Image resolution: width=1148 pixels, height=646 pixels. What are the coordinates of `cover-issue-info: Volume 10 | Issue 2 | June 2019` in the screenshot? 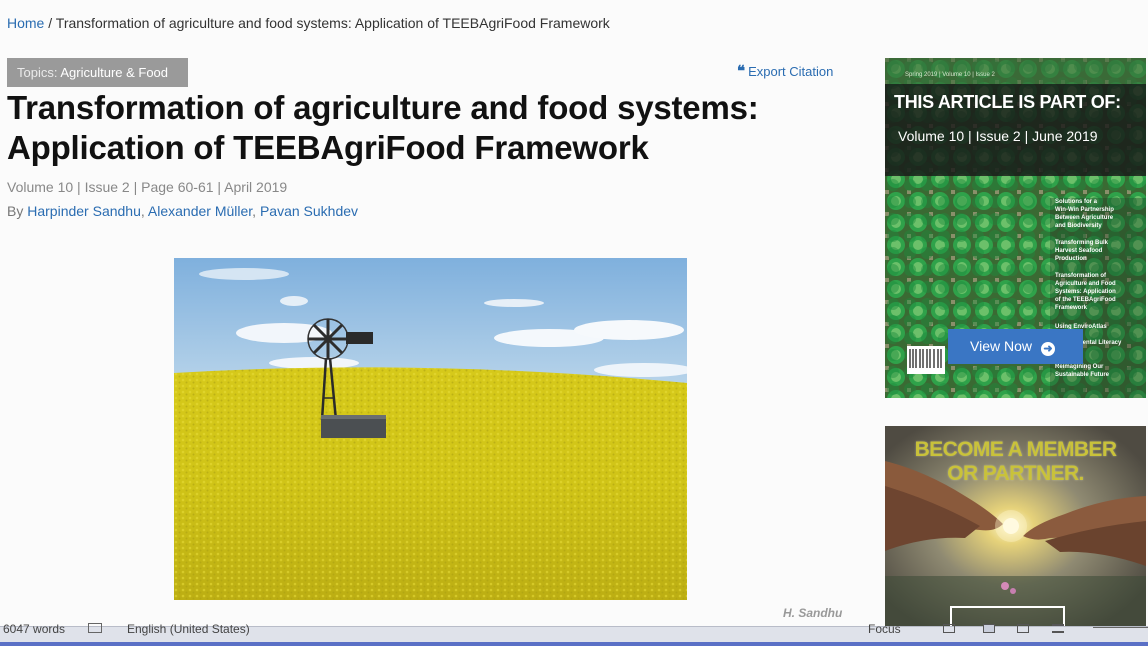 It's located at (998, 136).